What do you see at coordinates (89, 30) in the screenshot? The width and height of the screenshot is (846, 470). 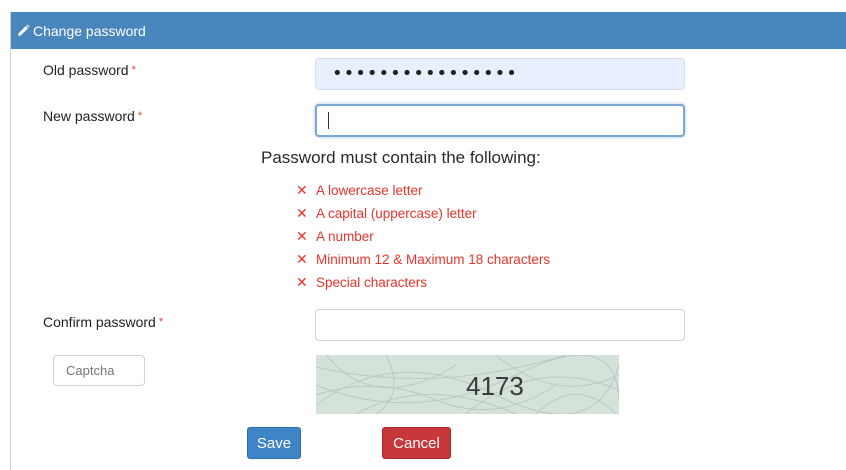 I see `panel-title: Change password` at bounding box center [89, 30].